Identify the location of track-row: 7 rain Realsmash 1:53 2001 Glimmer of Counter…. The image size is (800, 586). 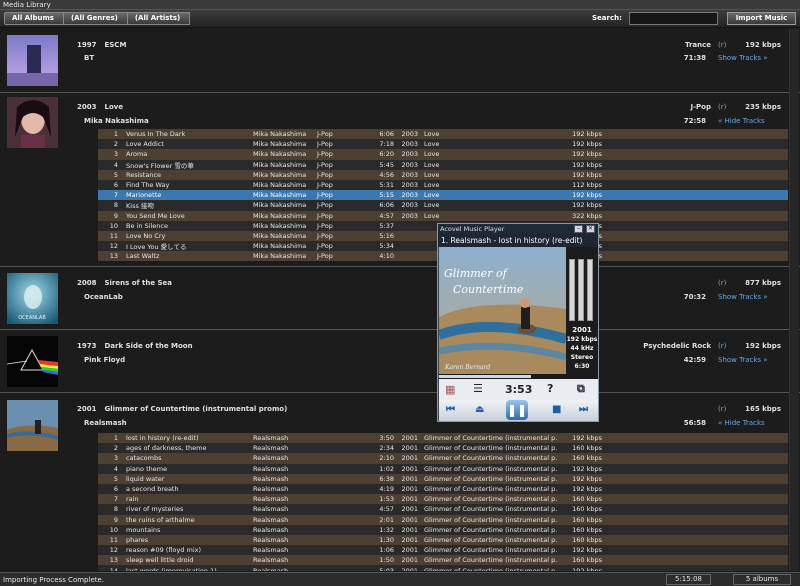
(443, 499).